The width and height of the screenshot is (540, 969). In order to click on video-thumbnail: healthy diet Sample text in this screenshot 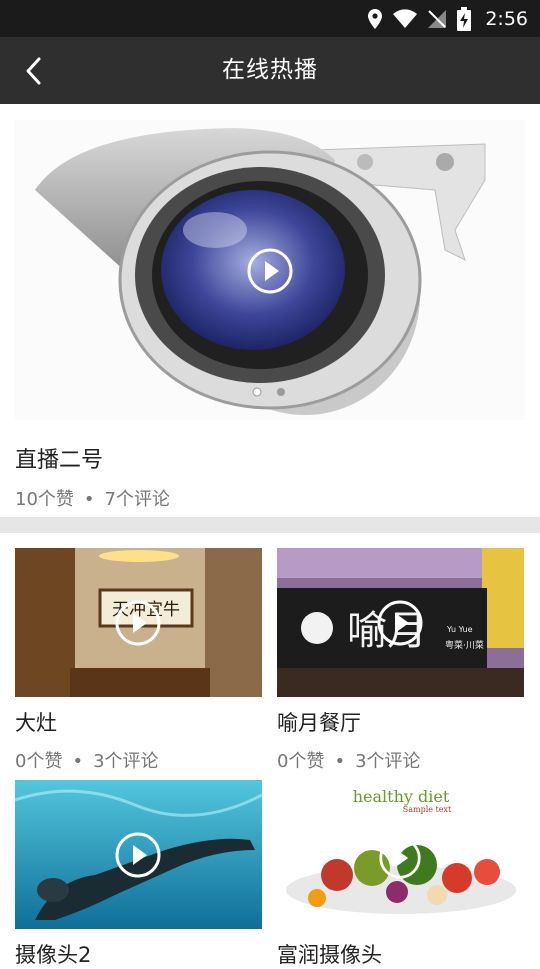, I will do `click(400, 854)`.